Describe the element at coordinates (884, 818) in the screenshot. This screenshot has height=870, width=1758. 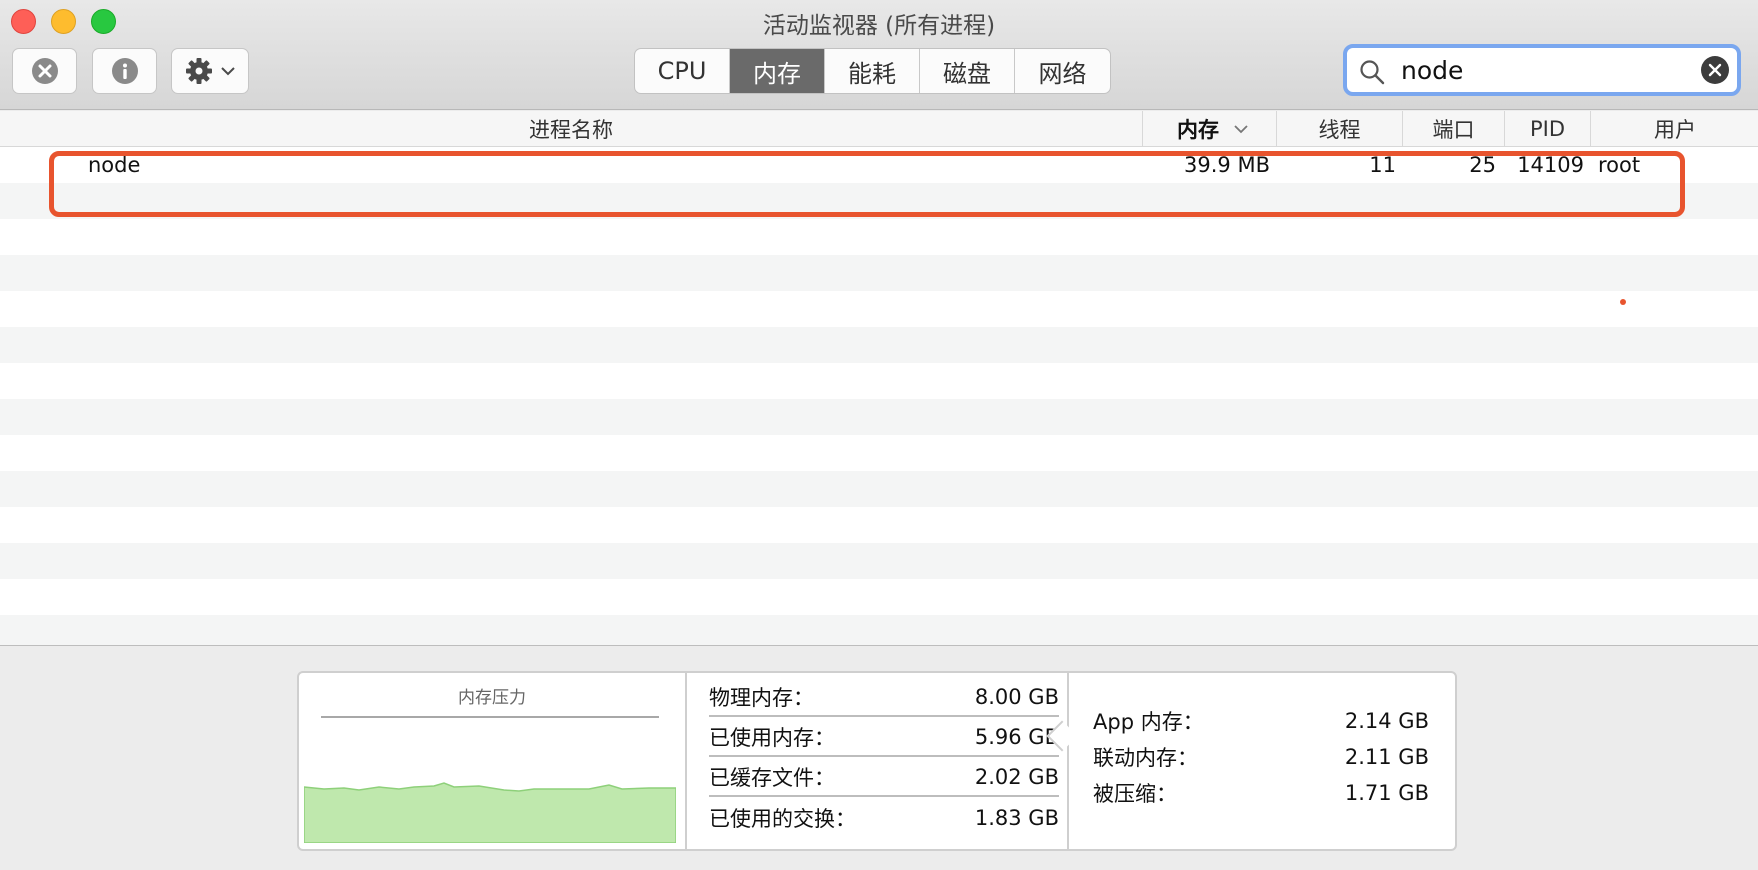
I see `stat-swap-used: 已使用的交换： 1.83 GB` at that location.